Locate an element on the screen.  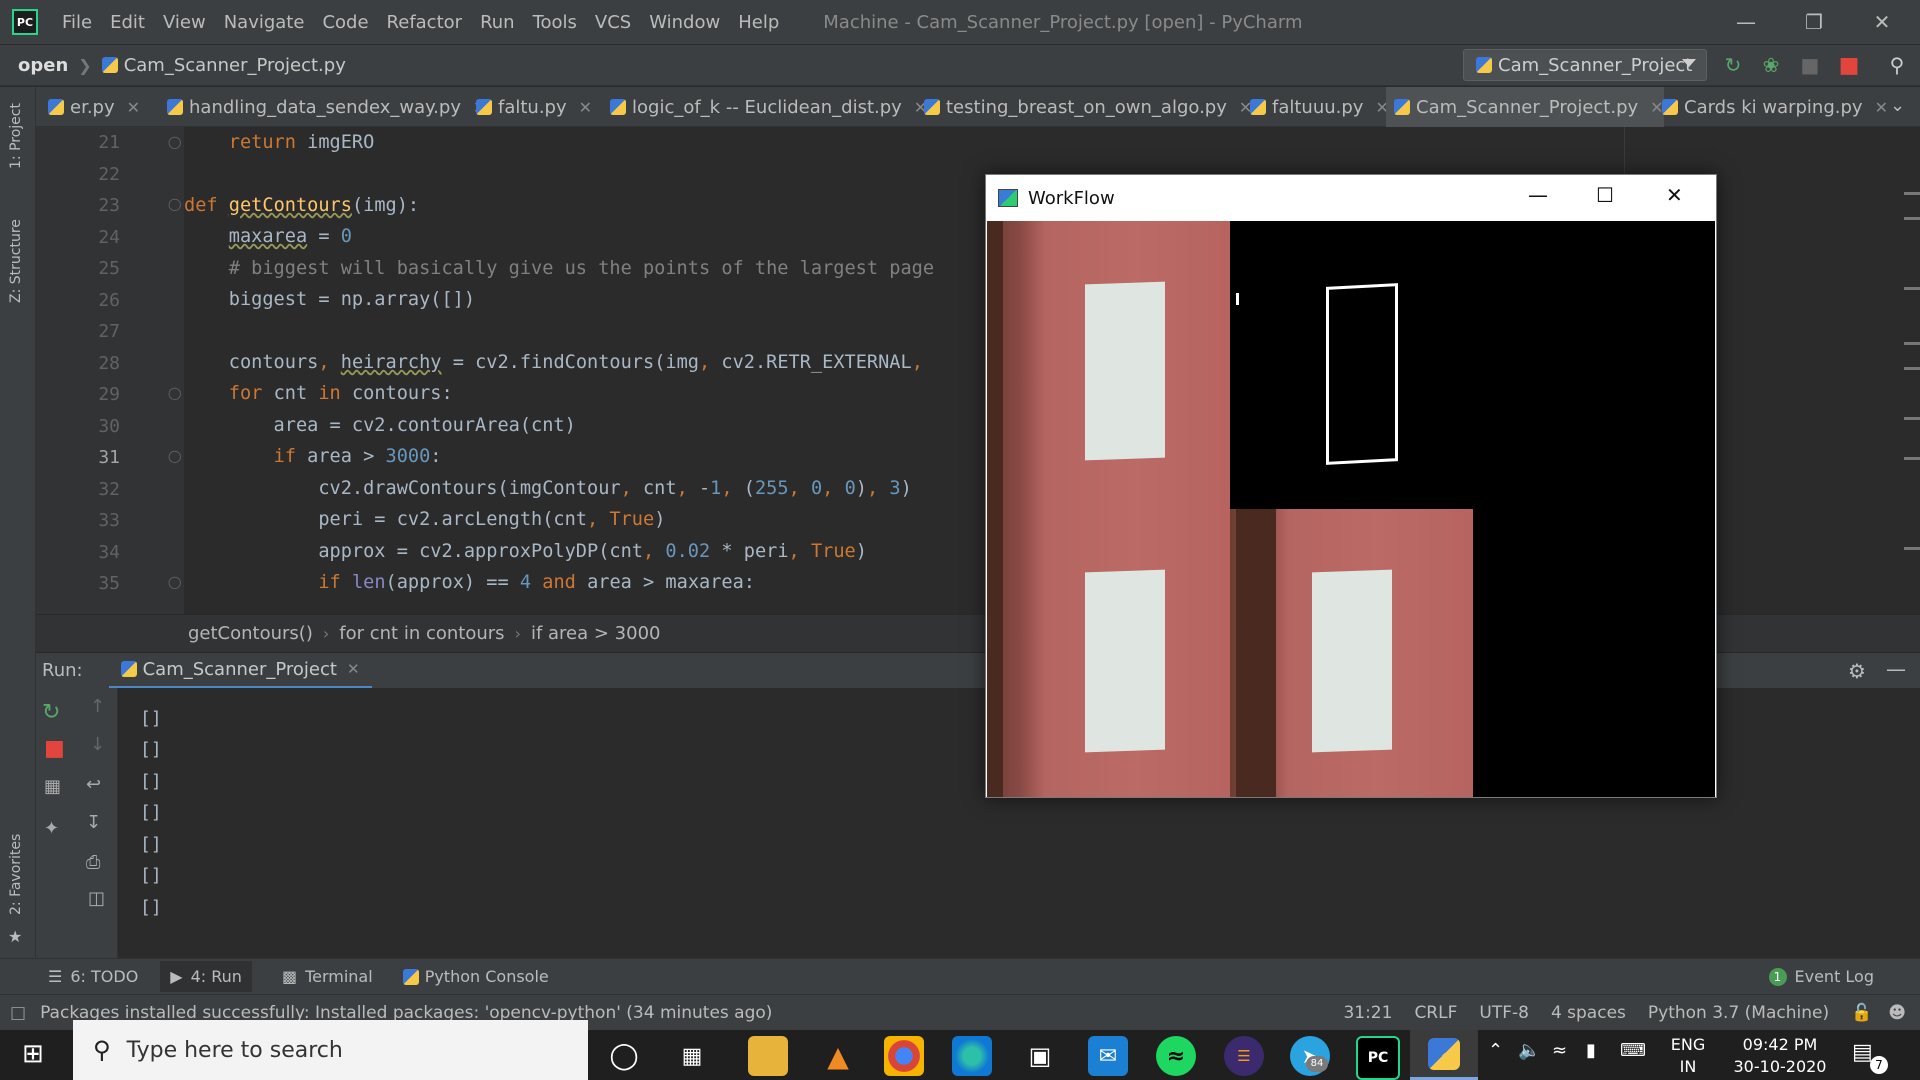
editor-tab: faltu.py ✕ is located at coordinates (530, 107).